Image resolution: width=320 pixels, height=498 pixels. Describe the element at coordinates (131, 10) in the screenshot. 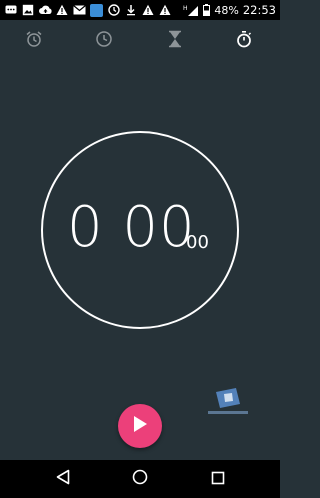

I see `download-icon` at that location.